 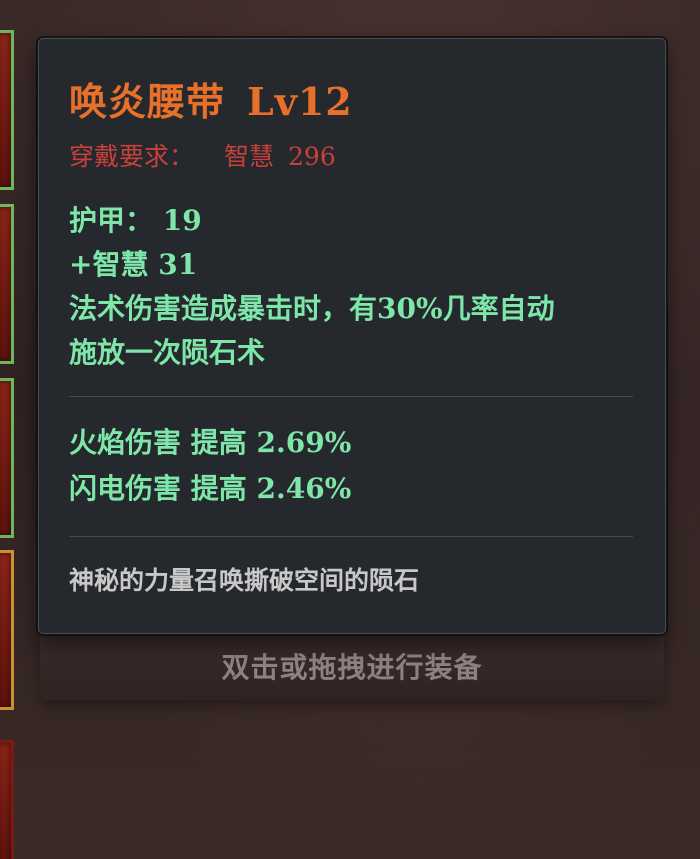 What do you see at coordinates (300, 101) in the screenshot?
I see `item-level: Lv12` at bounding box center [300, 101].